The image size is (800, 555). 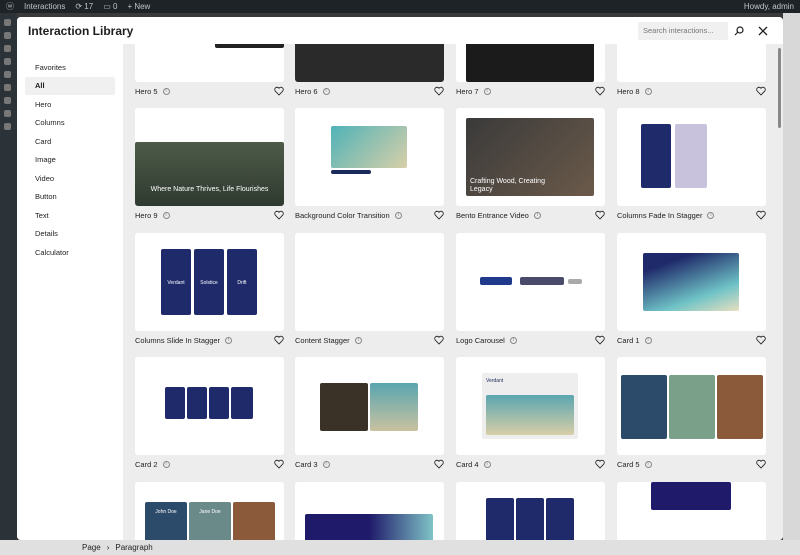 What do you see at coordinates (8, 284) in the screenshot?
I see `admin-sidebar` at bounding box center [8, 284].